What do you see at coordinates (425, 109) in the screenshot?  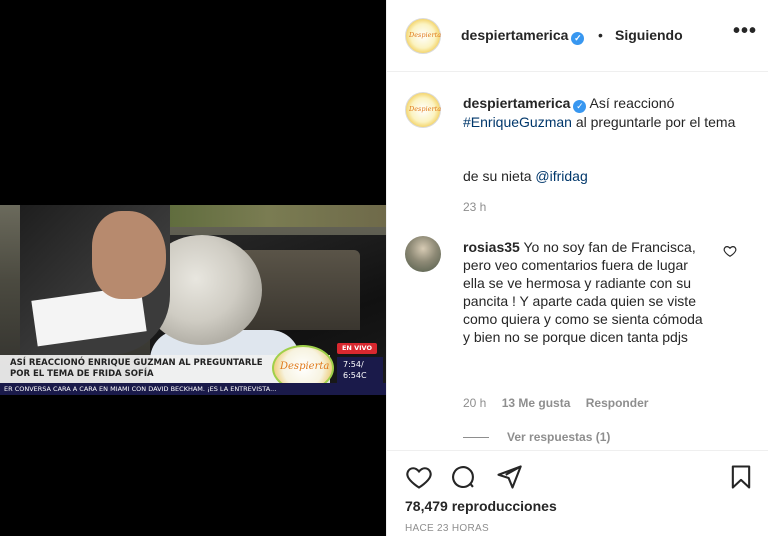 I see `caption-avatar-text: Despierta` at bounding box center [425, 109].